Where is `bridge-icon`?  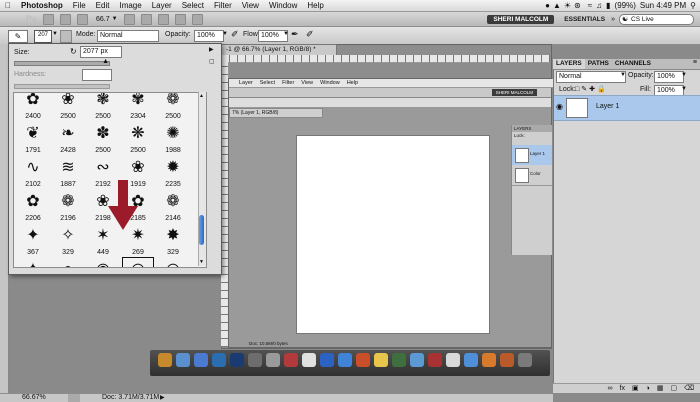
bridge-icon is located at coordinates (49, 19).